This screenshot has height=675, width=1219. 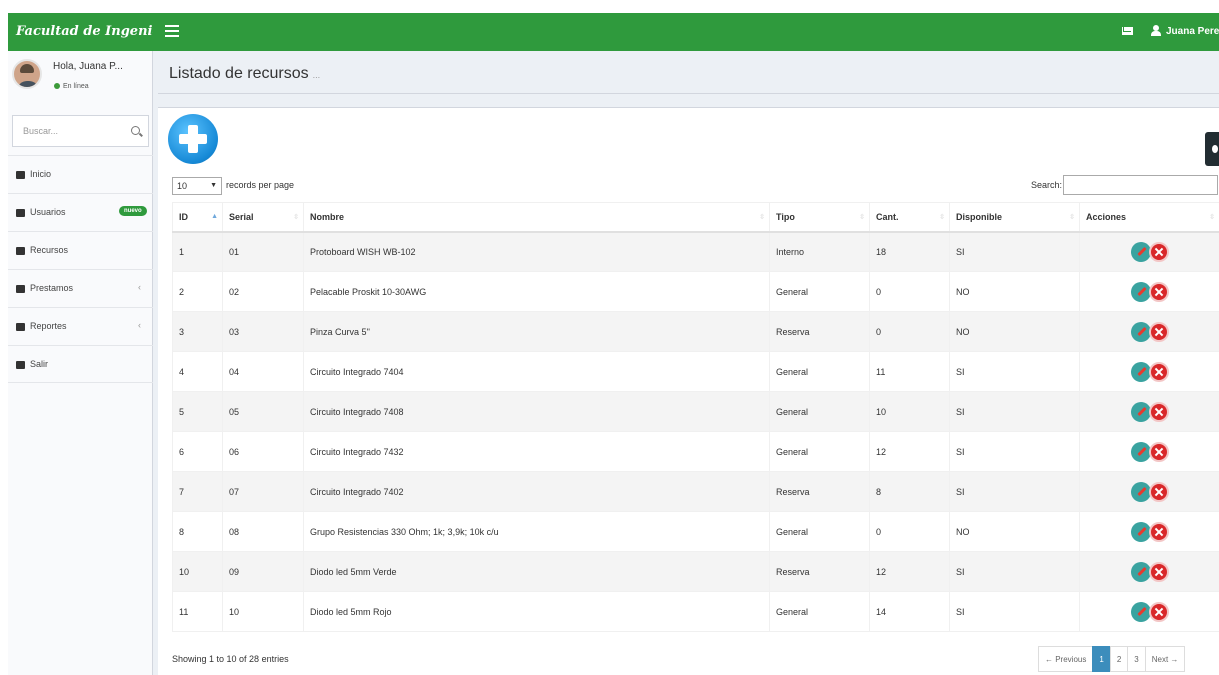 What do you see at coordinates (80, 212) in the screenshot?
I see `sidebar-item-usuarios: Usuarios nuevo` at bounding box center [80, 212].